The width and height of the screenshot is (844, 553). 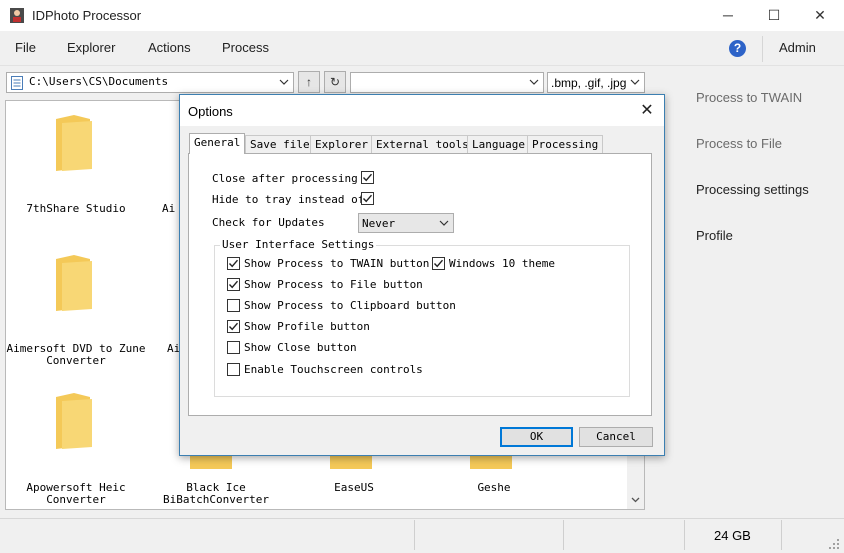 What do you see at coordinates (285, 178) in the screenshot?
I see `close-after-processing-label: Close after processing` at bounding box center [285, 178].